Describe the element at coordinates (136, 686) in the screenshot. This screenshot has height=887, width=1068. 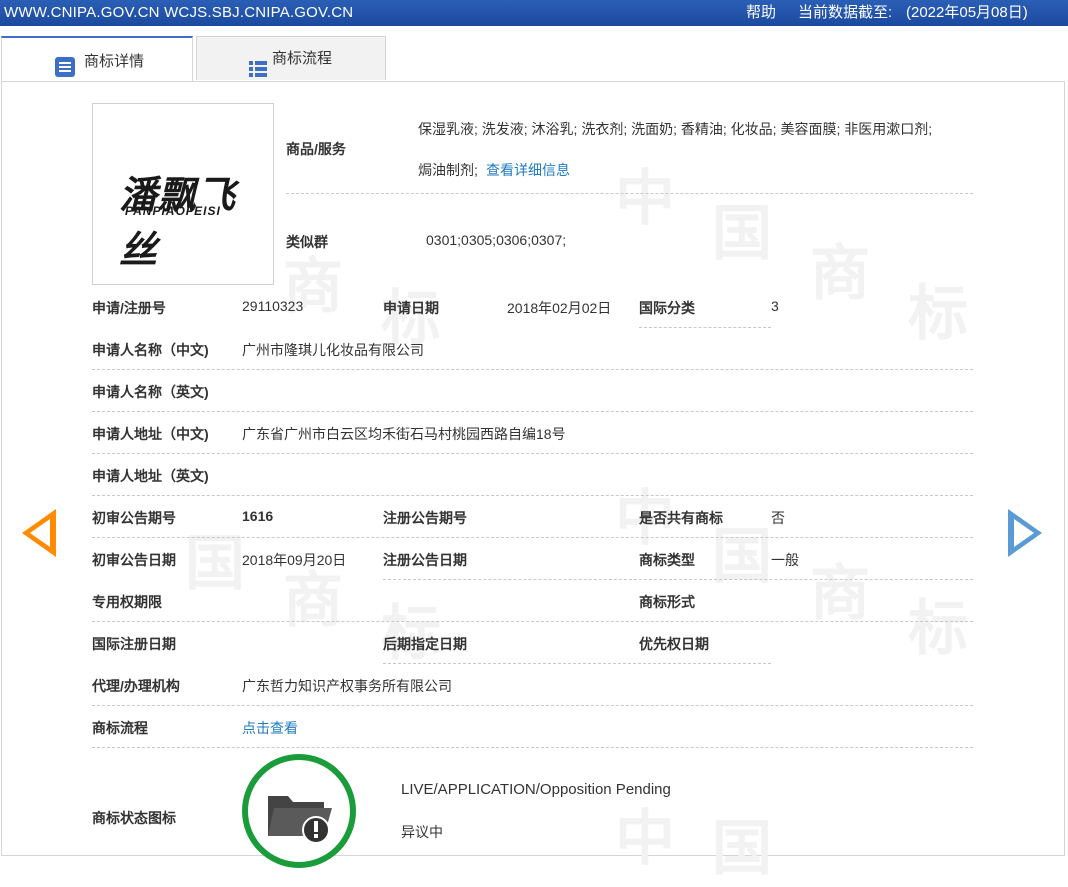
I see `agent-label: 代理/办理机构` at that location.